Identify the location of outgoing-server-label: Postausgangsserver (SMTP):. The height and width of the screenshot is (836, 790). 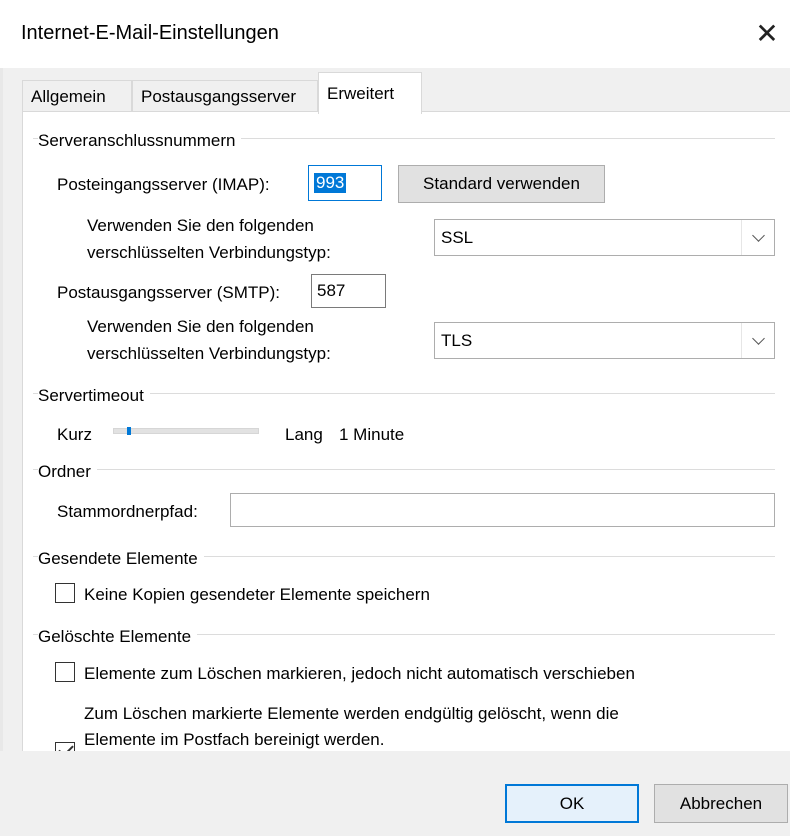
(168, 292).